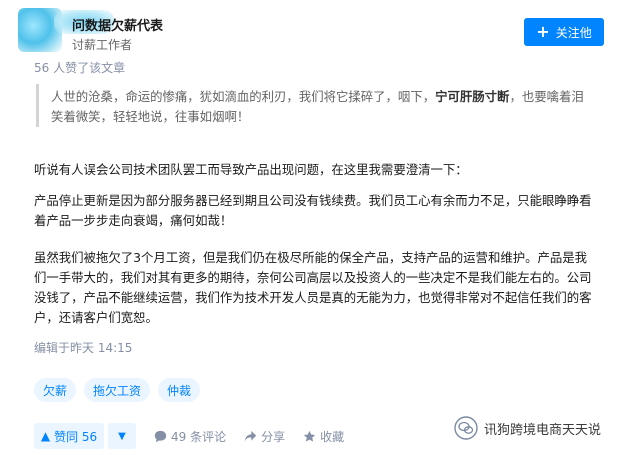  Describe the element at coordinates (472, 96) in the screenshot. I see `quote-bold-text: 宁可肝肠寸断` at that location.